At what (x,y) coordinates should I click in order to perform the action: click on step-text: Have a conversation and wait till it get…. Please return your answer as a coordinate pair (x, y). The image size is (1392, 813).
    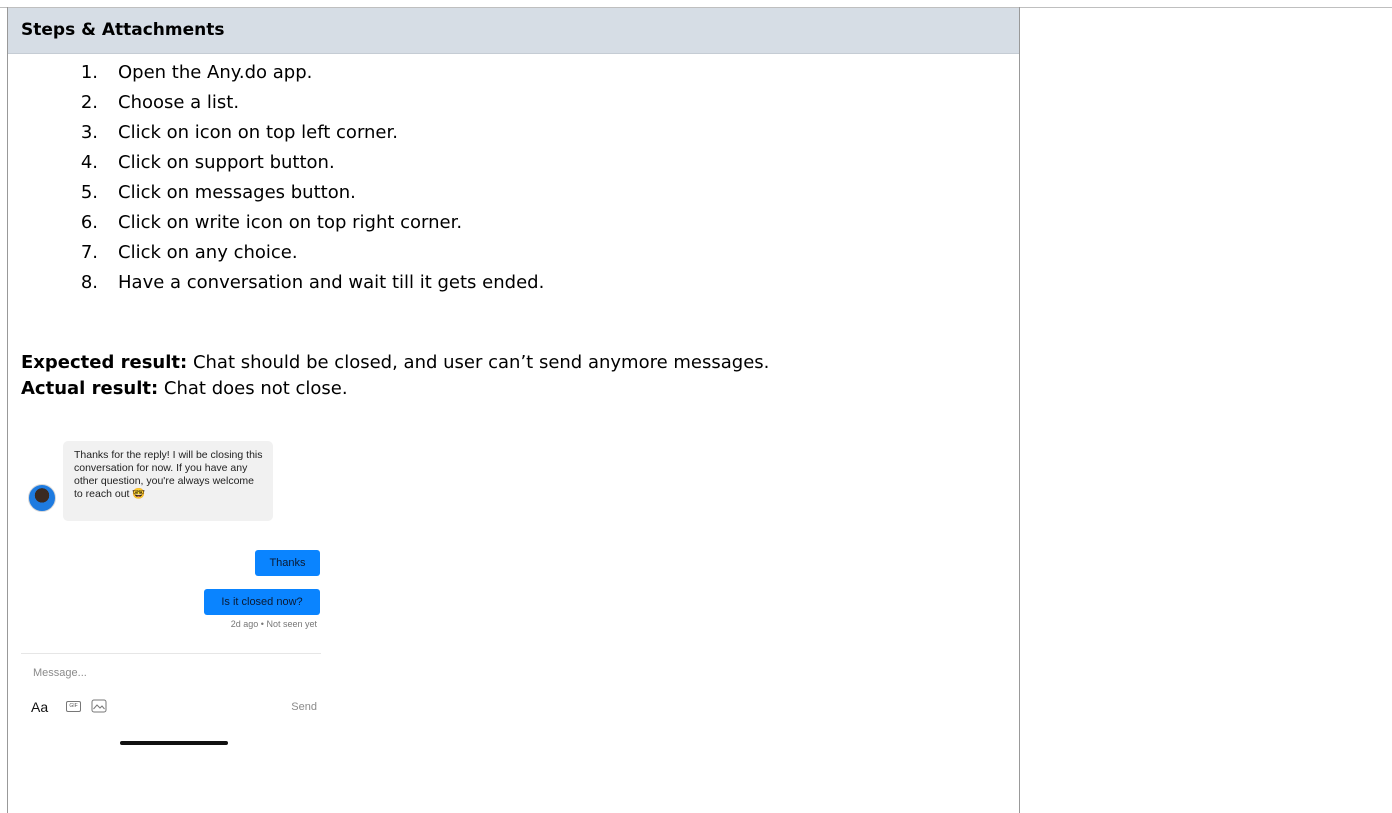
    Looking at the image, I should click on (331, 282).